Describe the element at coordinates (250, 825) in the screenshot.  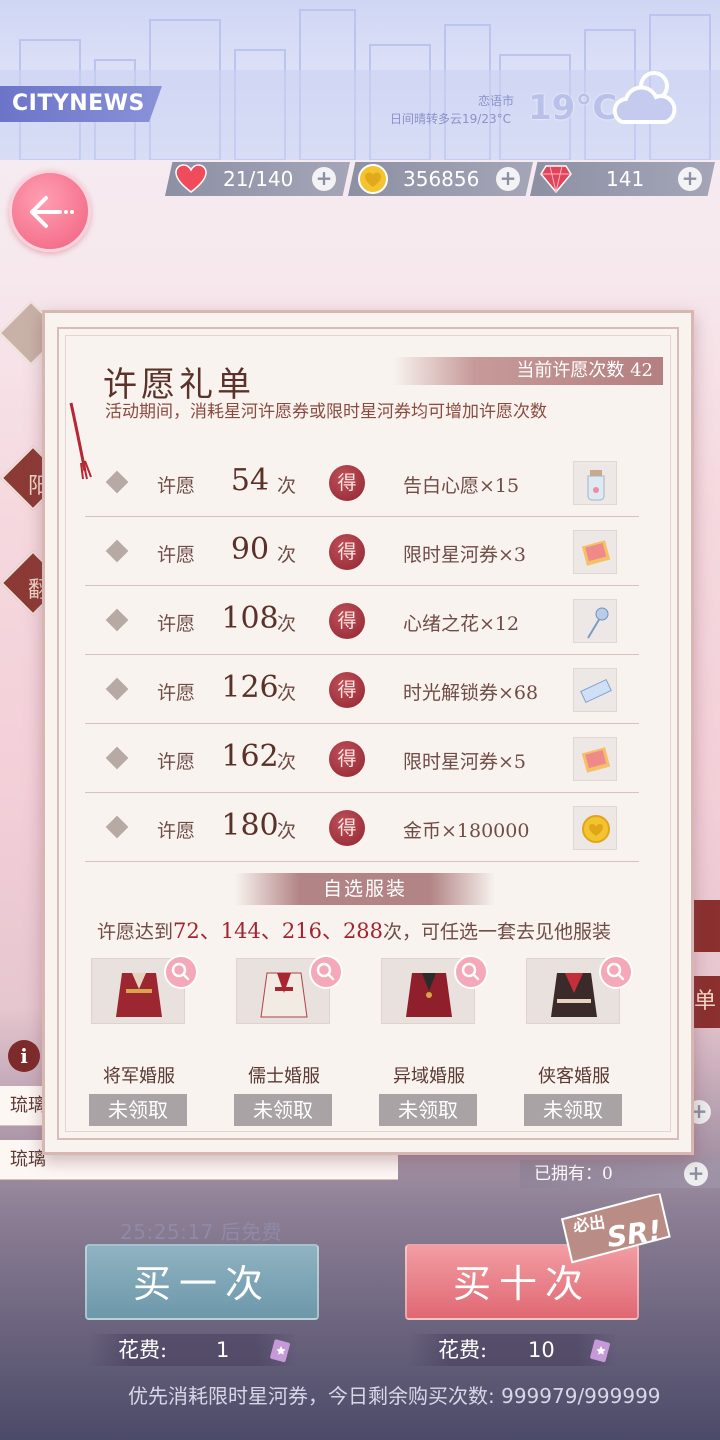
I see `wish-times: 180` at that location.